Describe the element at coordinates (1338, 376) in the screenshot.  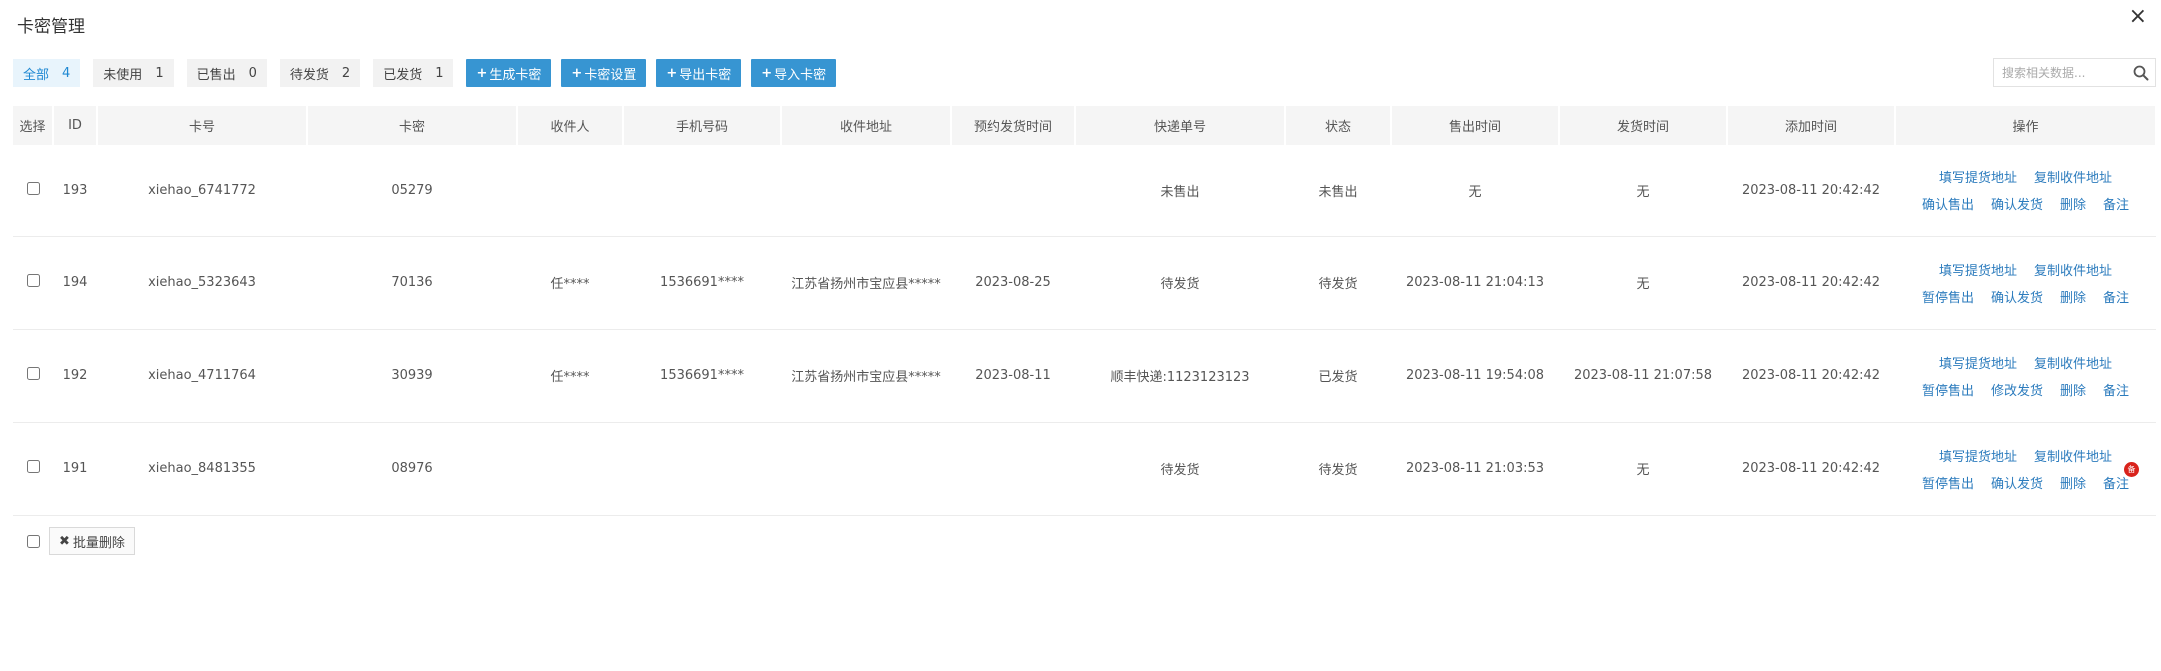
I see `status-cell: 已发货` at that location.